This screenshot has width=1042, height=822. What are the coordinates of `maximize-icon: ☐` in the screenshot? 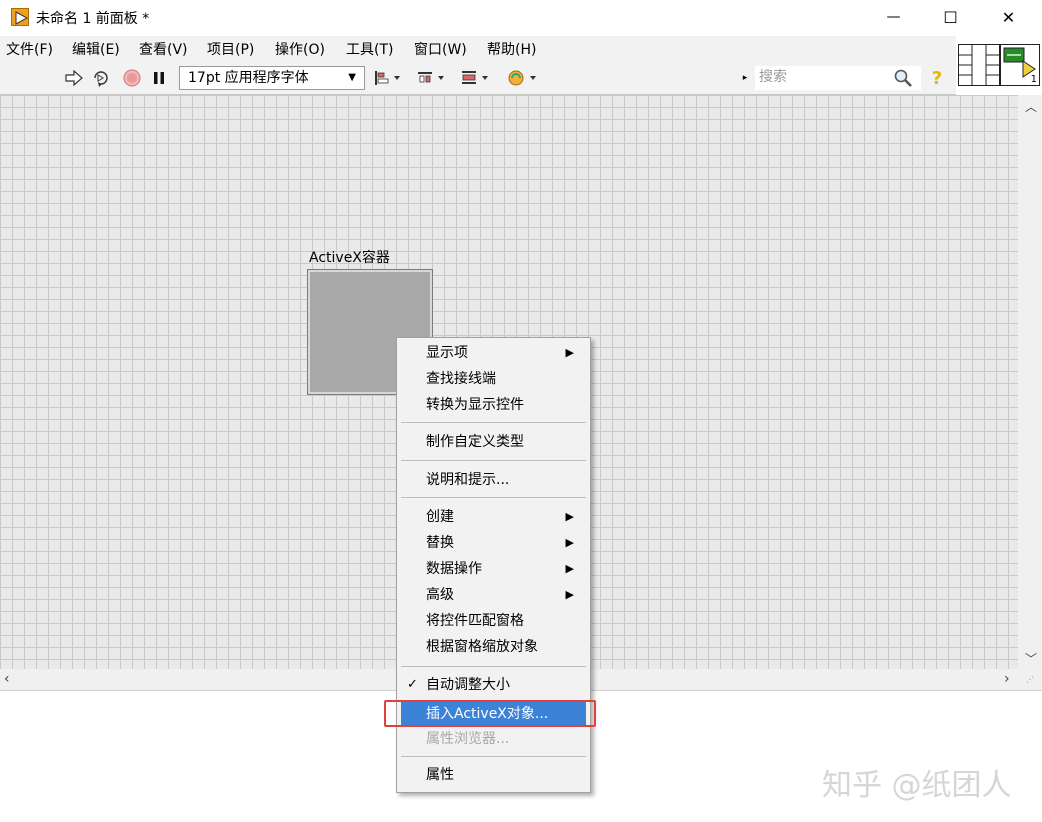 It's located at (950, 17).